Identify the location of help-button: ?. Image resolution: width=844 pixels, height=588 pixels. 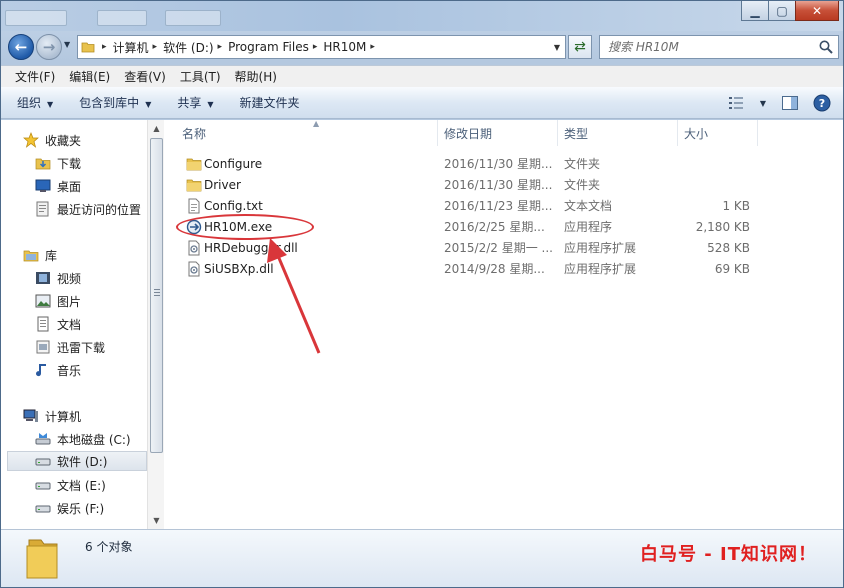
(822, 103).